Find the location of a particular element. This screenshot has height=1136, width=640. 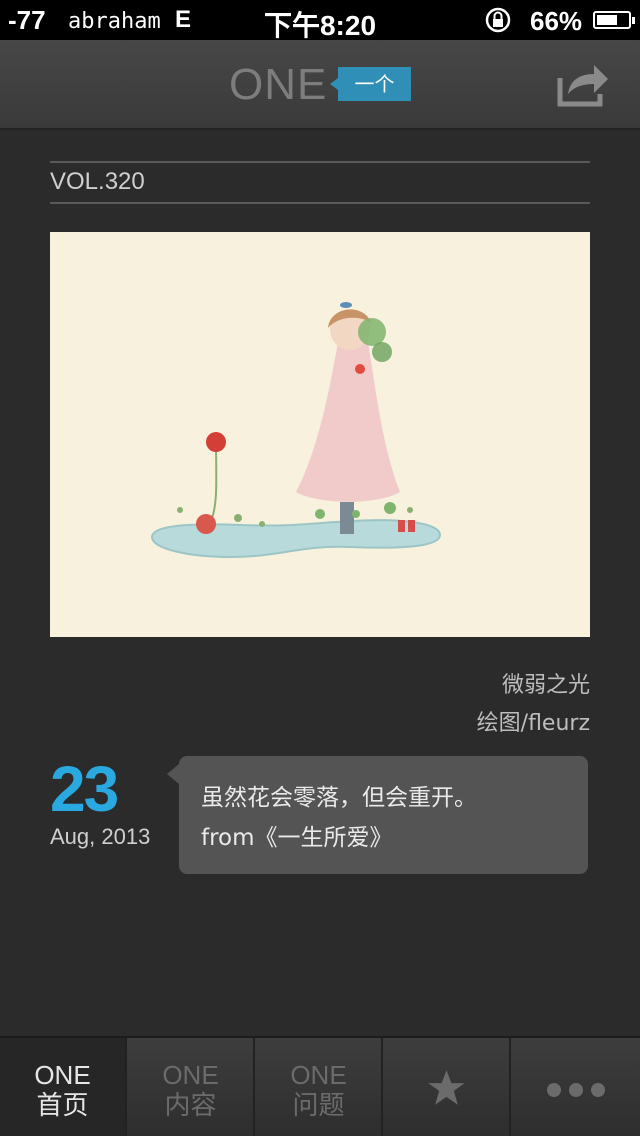

tab-favorites is located at coordinates (447, 1087).